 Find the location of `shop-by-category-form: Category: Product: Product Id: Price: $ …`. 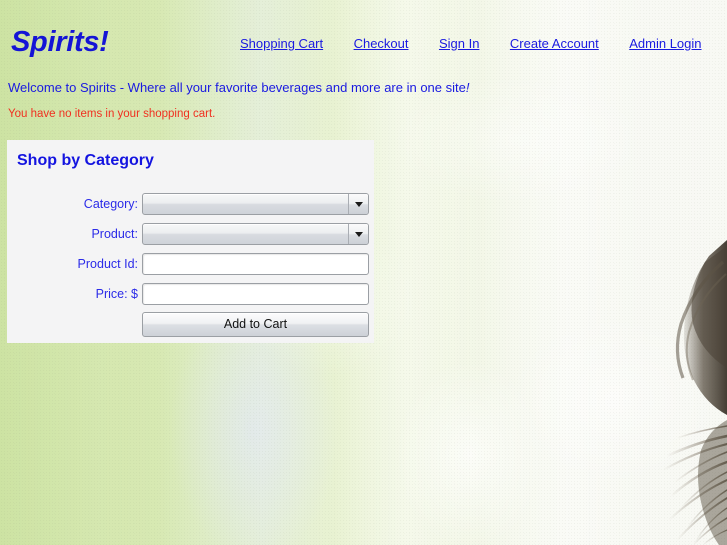

shop-by-category-form: Category: Product: Product Id: Price: $ … is located at coordinates (190, 267).